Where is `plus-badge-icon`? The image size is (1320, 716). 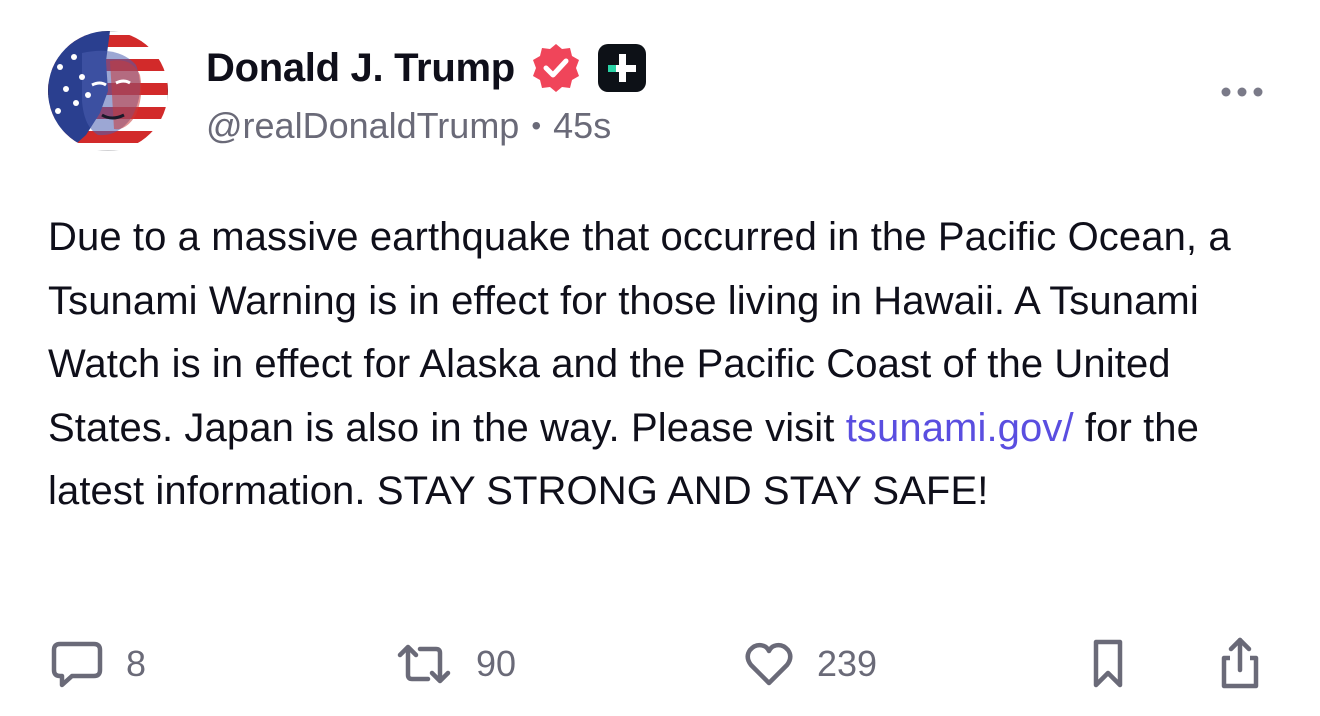 plus-badge-icon is located at coordinates (622, 68).